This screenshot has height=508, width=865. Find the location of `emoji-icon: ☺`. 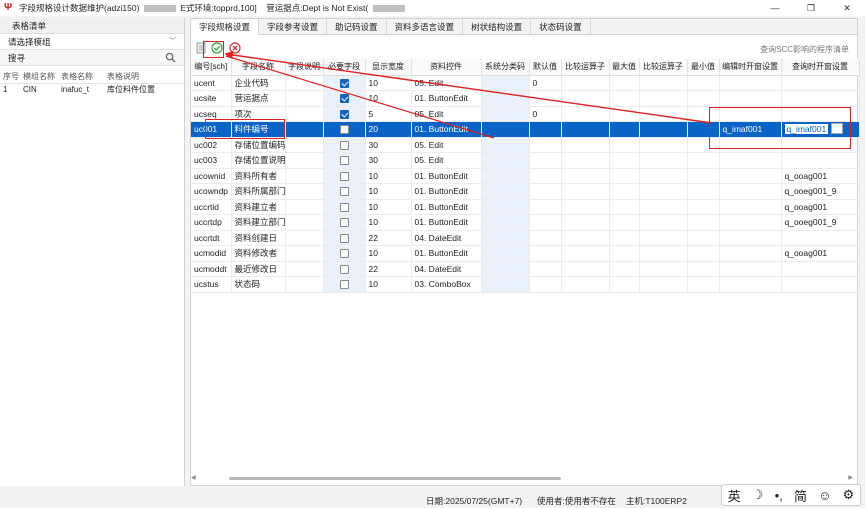

emoji-icon: ☺ is located at coordinates (824, 495).